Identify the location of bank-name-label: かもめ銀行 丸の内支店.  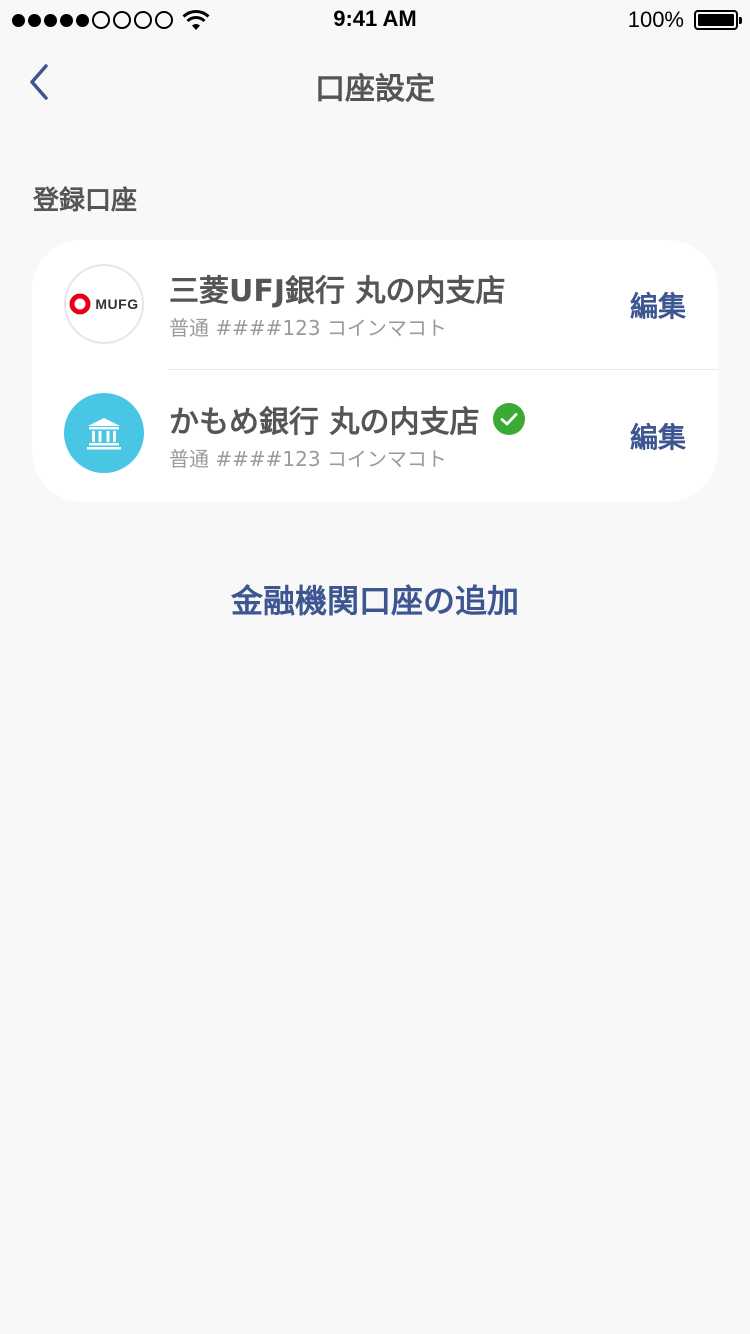
(324, 422).